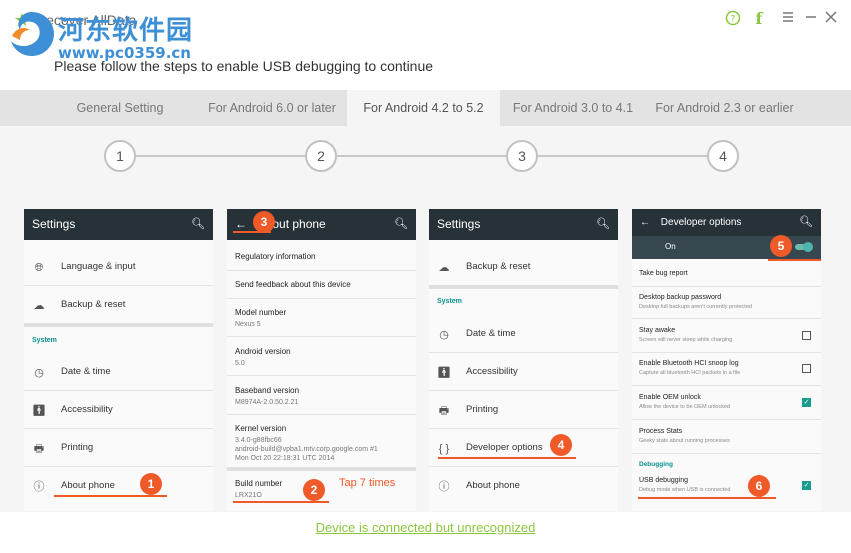 The height and width of the screenshot is (553, 851). What do you see at coordinates (806, 335) in the screenshot?
I see `stay-awake-checkbox` at bounding box center [806, 335].